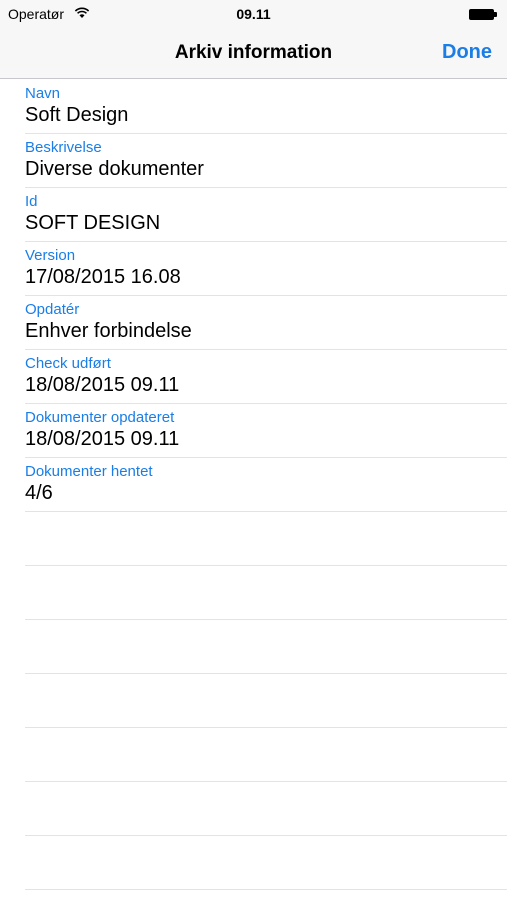  What do you see at coordinates (266, 161) in the screenshot?
I see `field-row-beskrivelse: Beskrivelse Diverse dokumenter` at bounding box center [266, 161].